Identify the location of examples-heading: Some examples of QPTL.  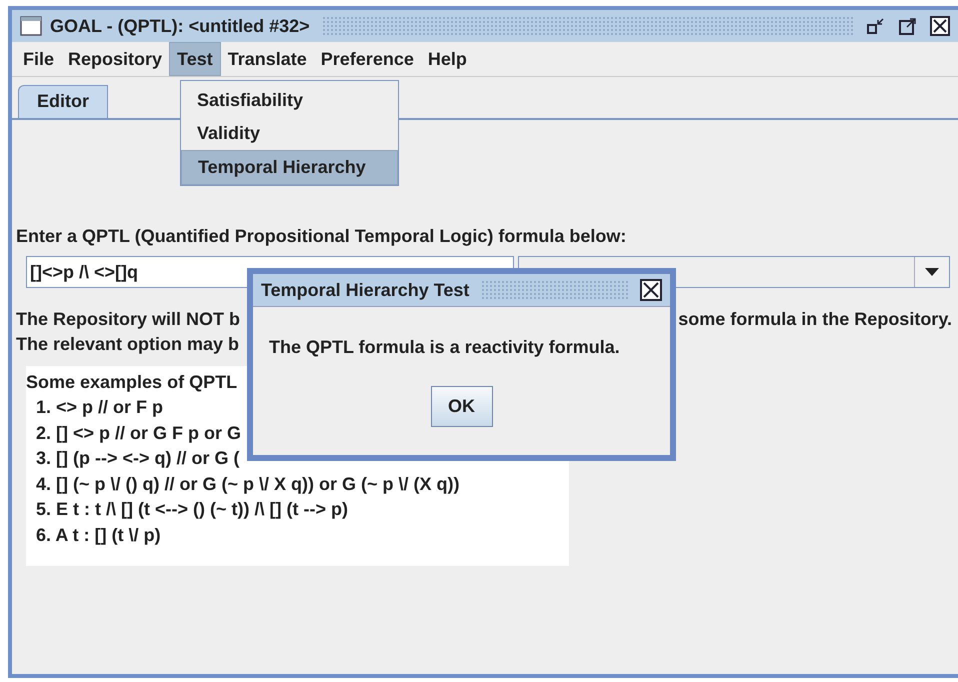
(132, 382).